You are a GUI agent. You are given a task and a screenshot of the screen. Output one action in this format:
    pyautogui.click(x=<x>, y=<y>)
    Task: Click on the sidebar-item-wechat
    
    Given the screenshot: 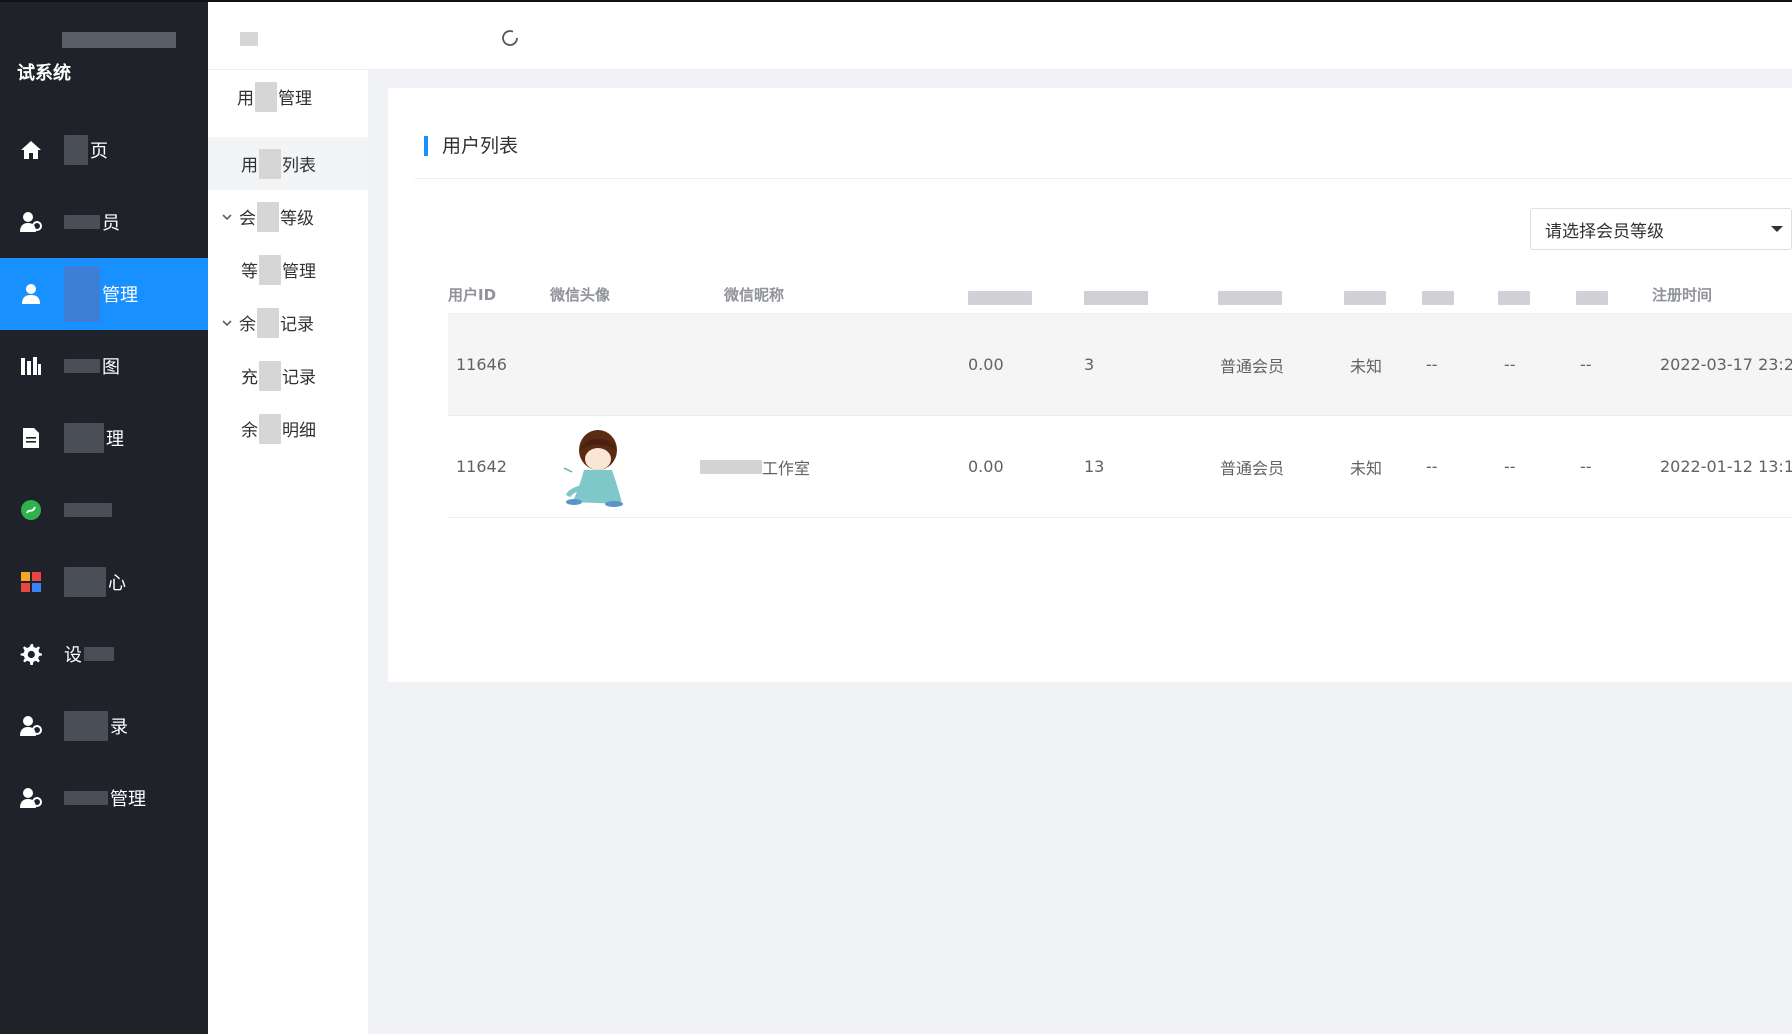 What is the action you would take?
    pyautogui.click(x=104, y=510)
    